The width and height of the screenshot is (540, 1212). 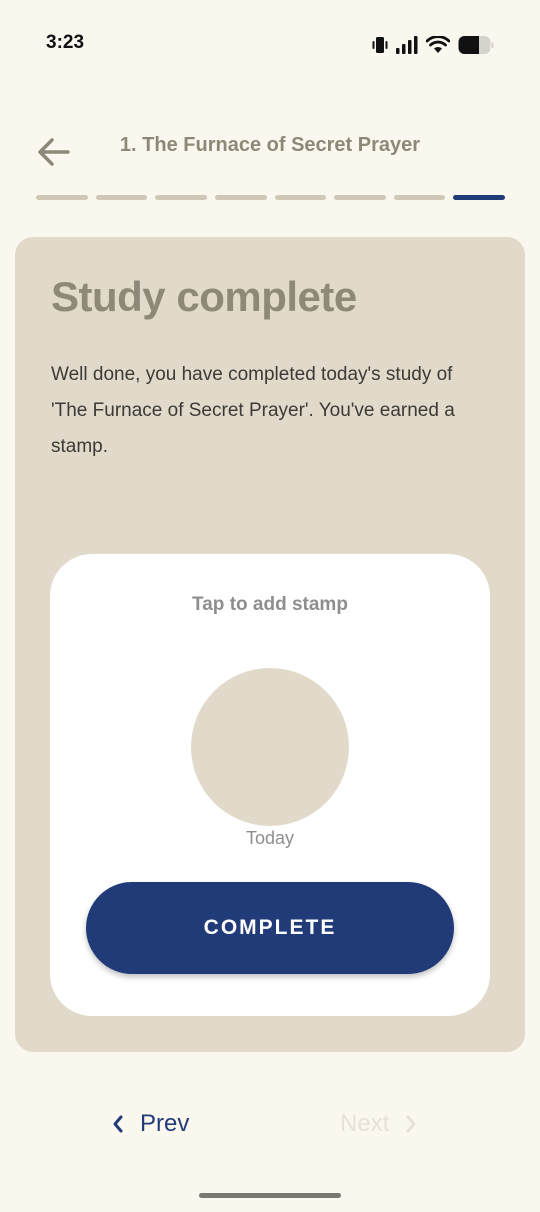 I want to click on home-indicator, so click(x=270, y=1195).